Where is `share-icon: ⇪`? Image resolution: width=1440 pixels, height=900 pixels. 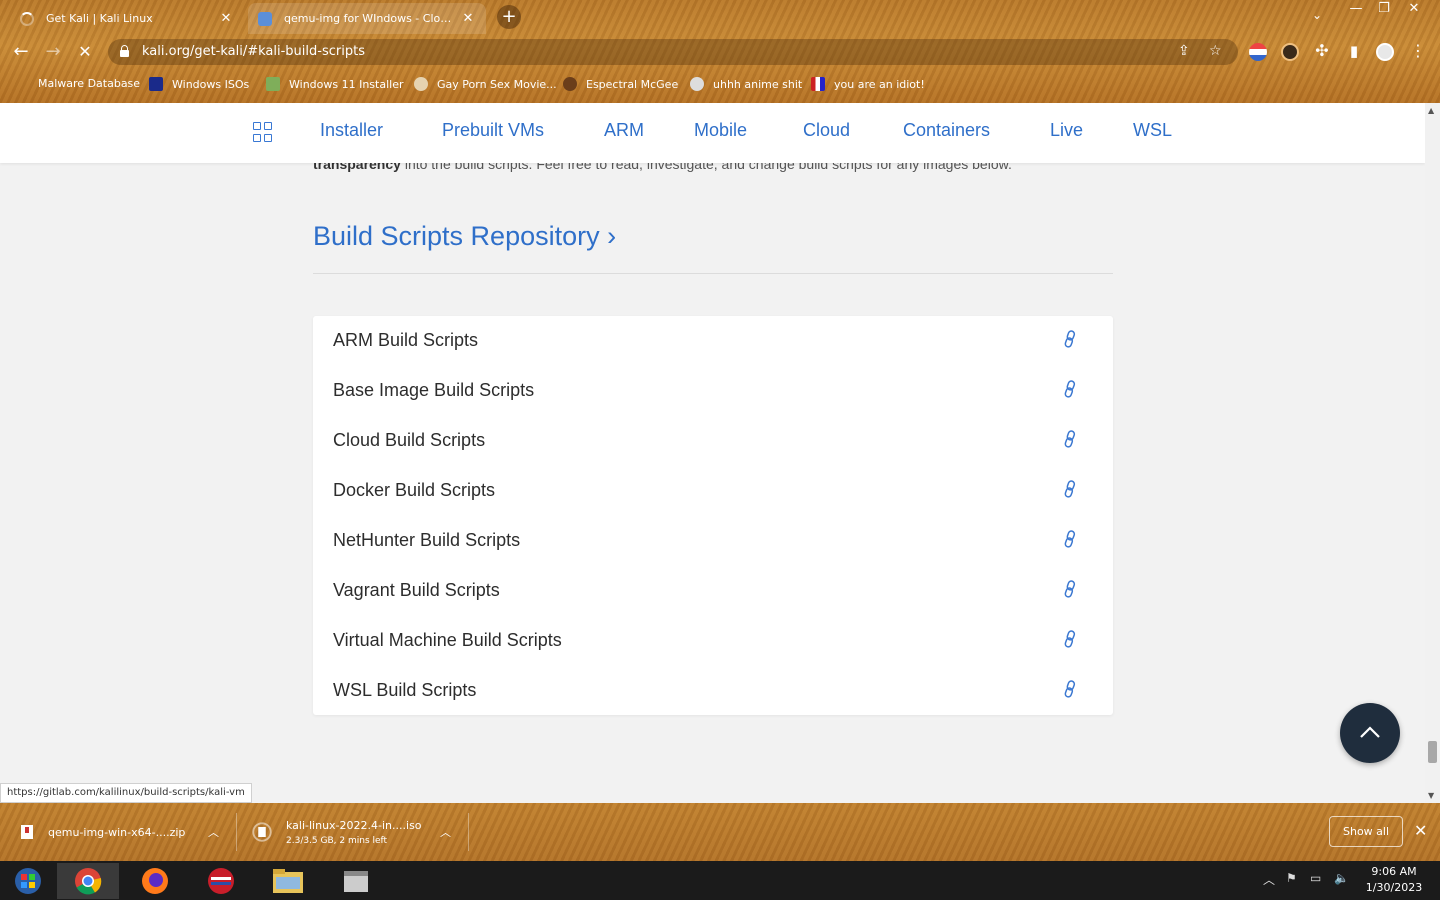 share-icon: ⇪ is located at coordinates (1184, 51).